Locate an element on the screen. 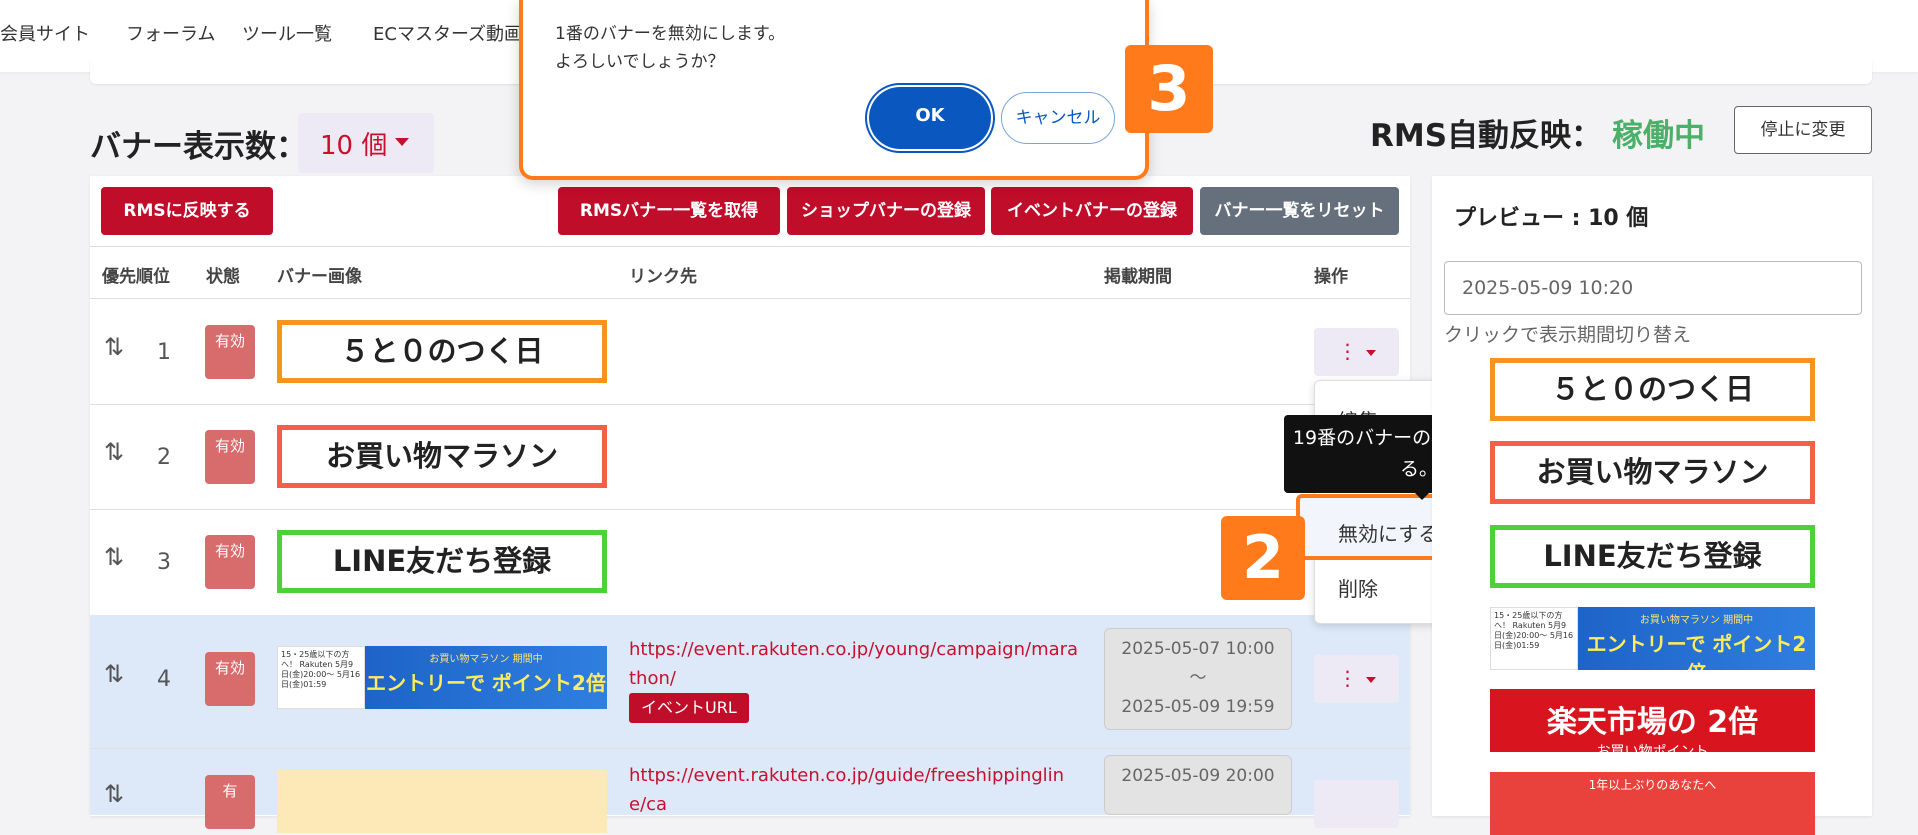 This screenshot has height=835, width=1918. dialog-message-line1: 1番のバナーを無効にします。 is located at coordinates (670, 34).